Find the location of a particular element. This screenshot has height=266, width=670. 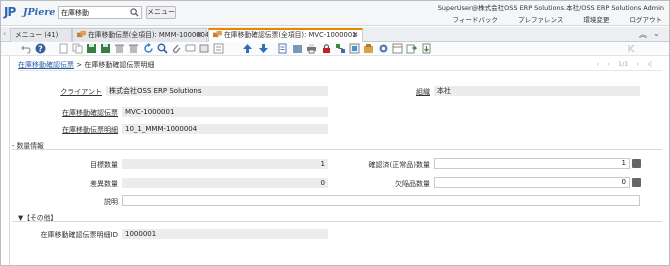

customize-icon is located at coordinates (397, 48).